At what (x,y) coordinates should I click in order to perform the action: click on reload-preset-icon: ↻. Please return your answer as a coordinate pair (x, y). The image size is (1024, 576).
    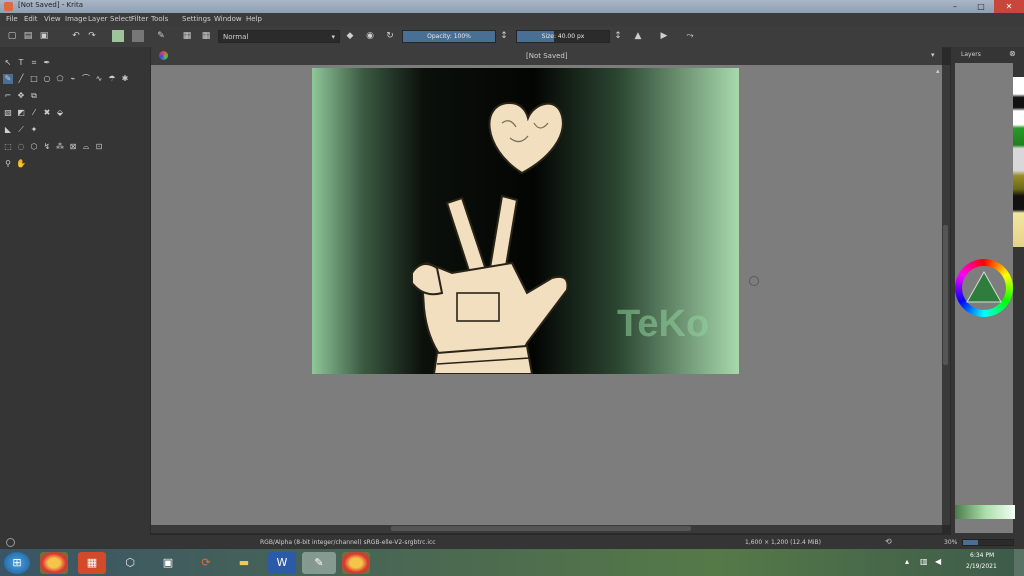
    Looking at the image, I should click on (390, 36).